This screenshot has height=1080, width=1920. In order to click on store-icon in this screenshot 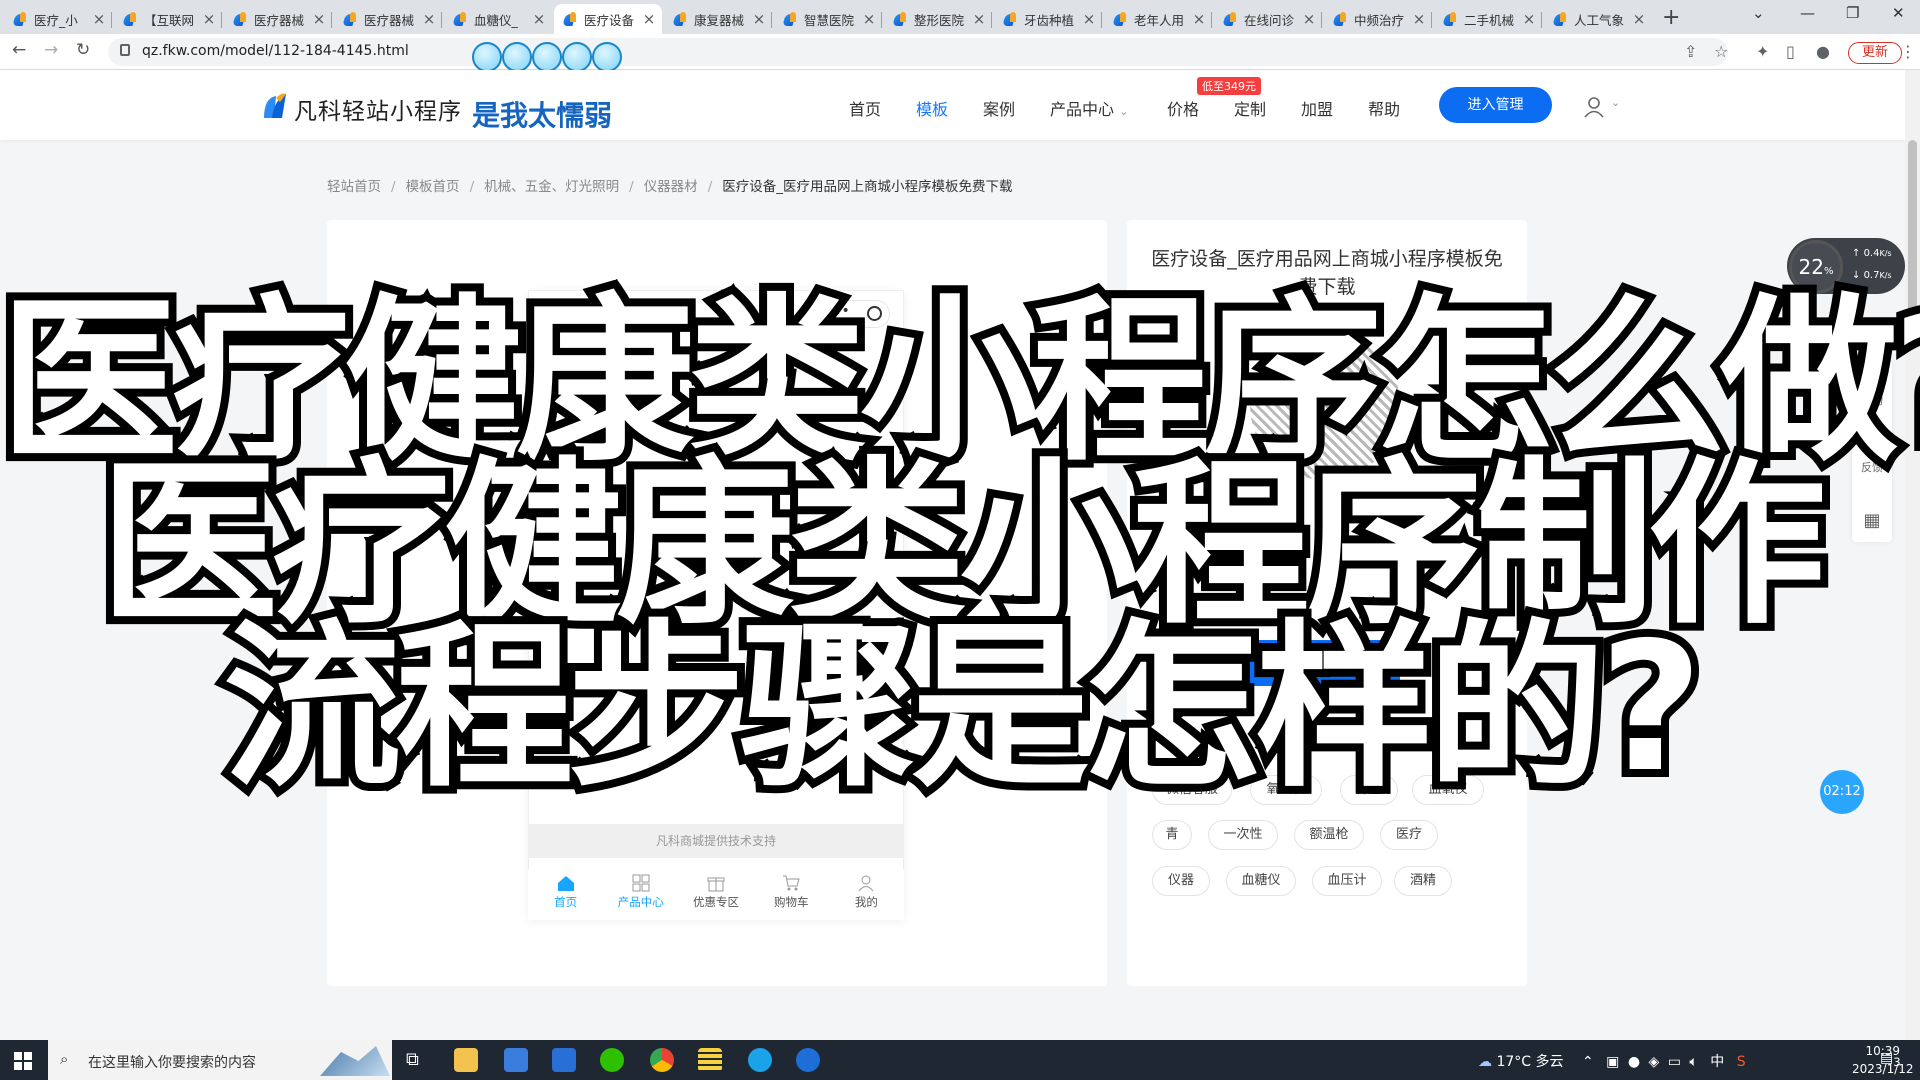, I will do `click(516, 1060)`.